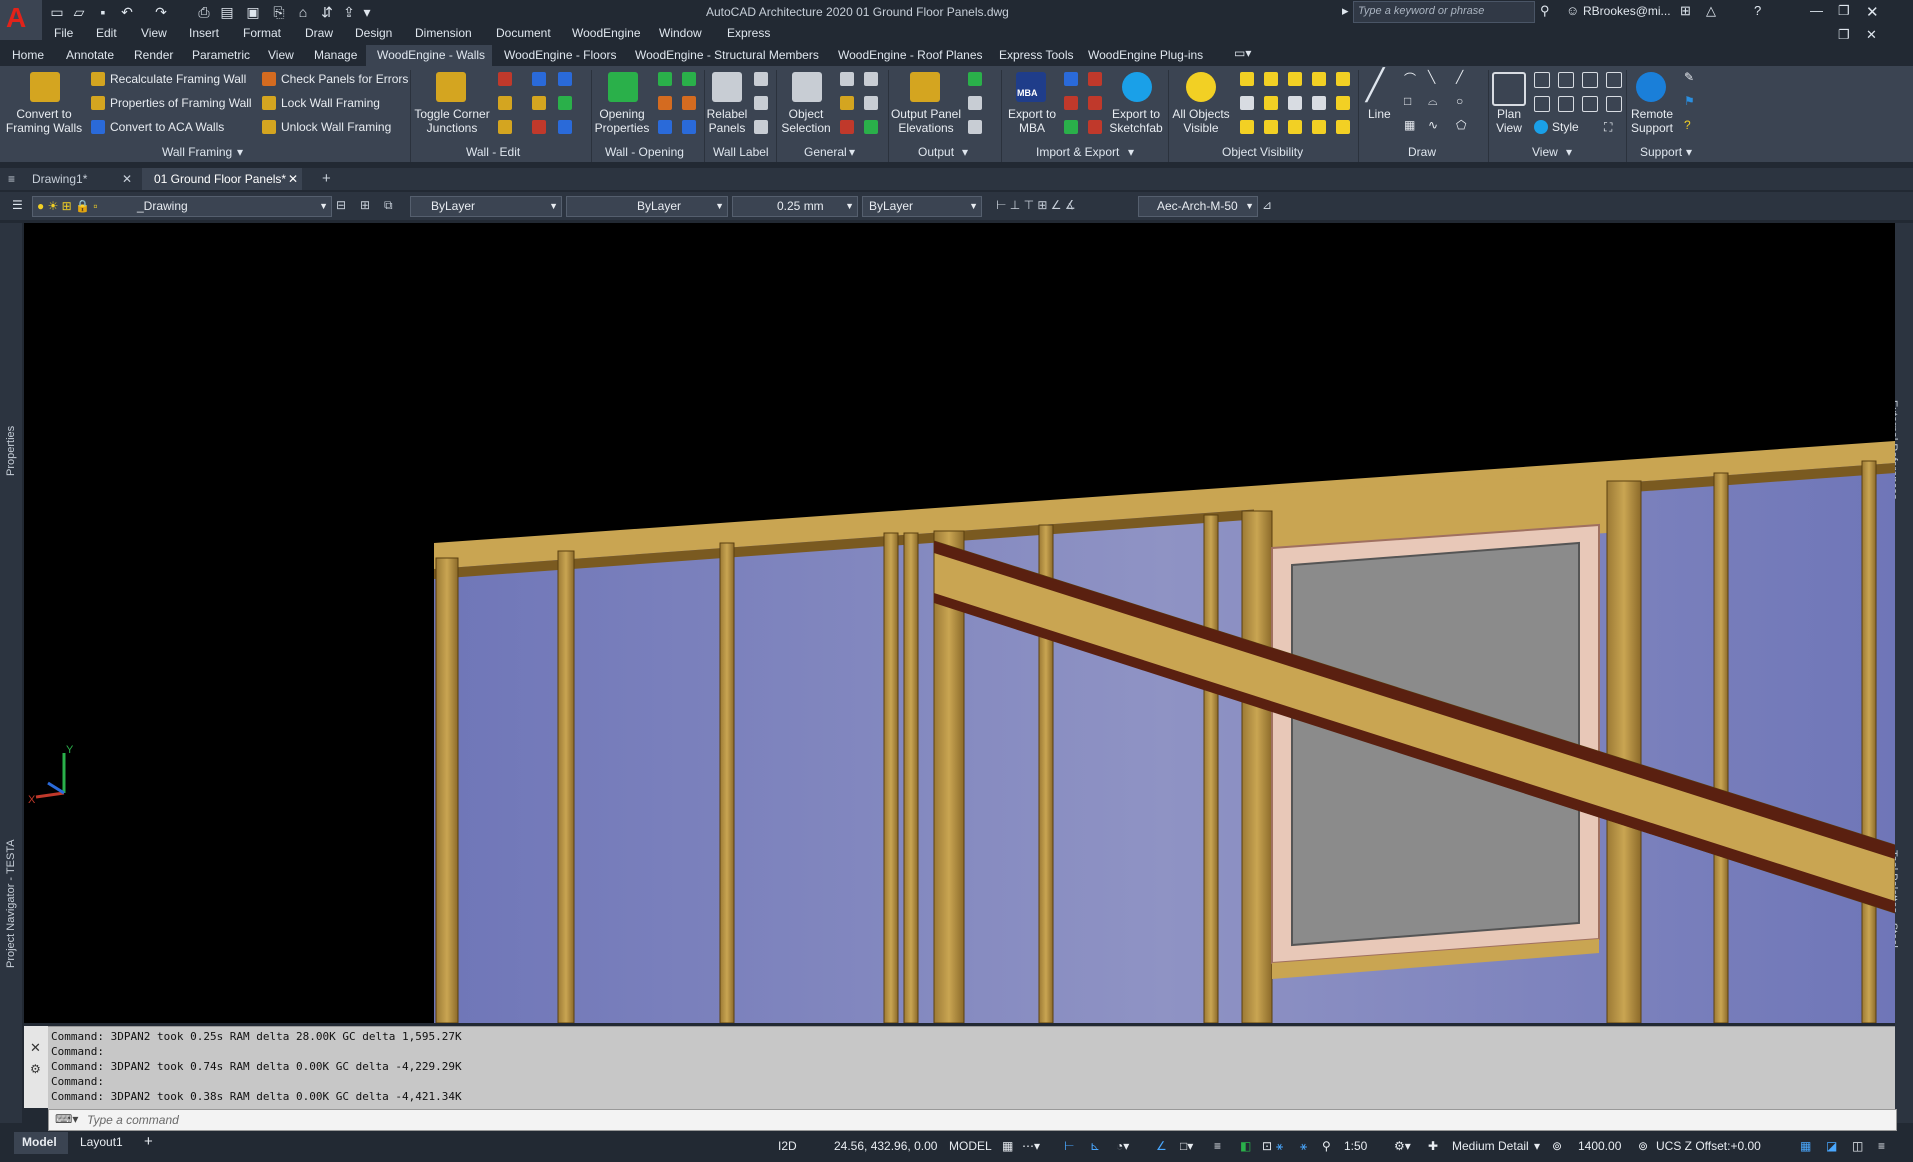 This screenshot has height=1162, width=1913. Describe the element at coordinates (1245, 1146) in the screenshot. I see `transparency-icon: ◧` at that location.